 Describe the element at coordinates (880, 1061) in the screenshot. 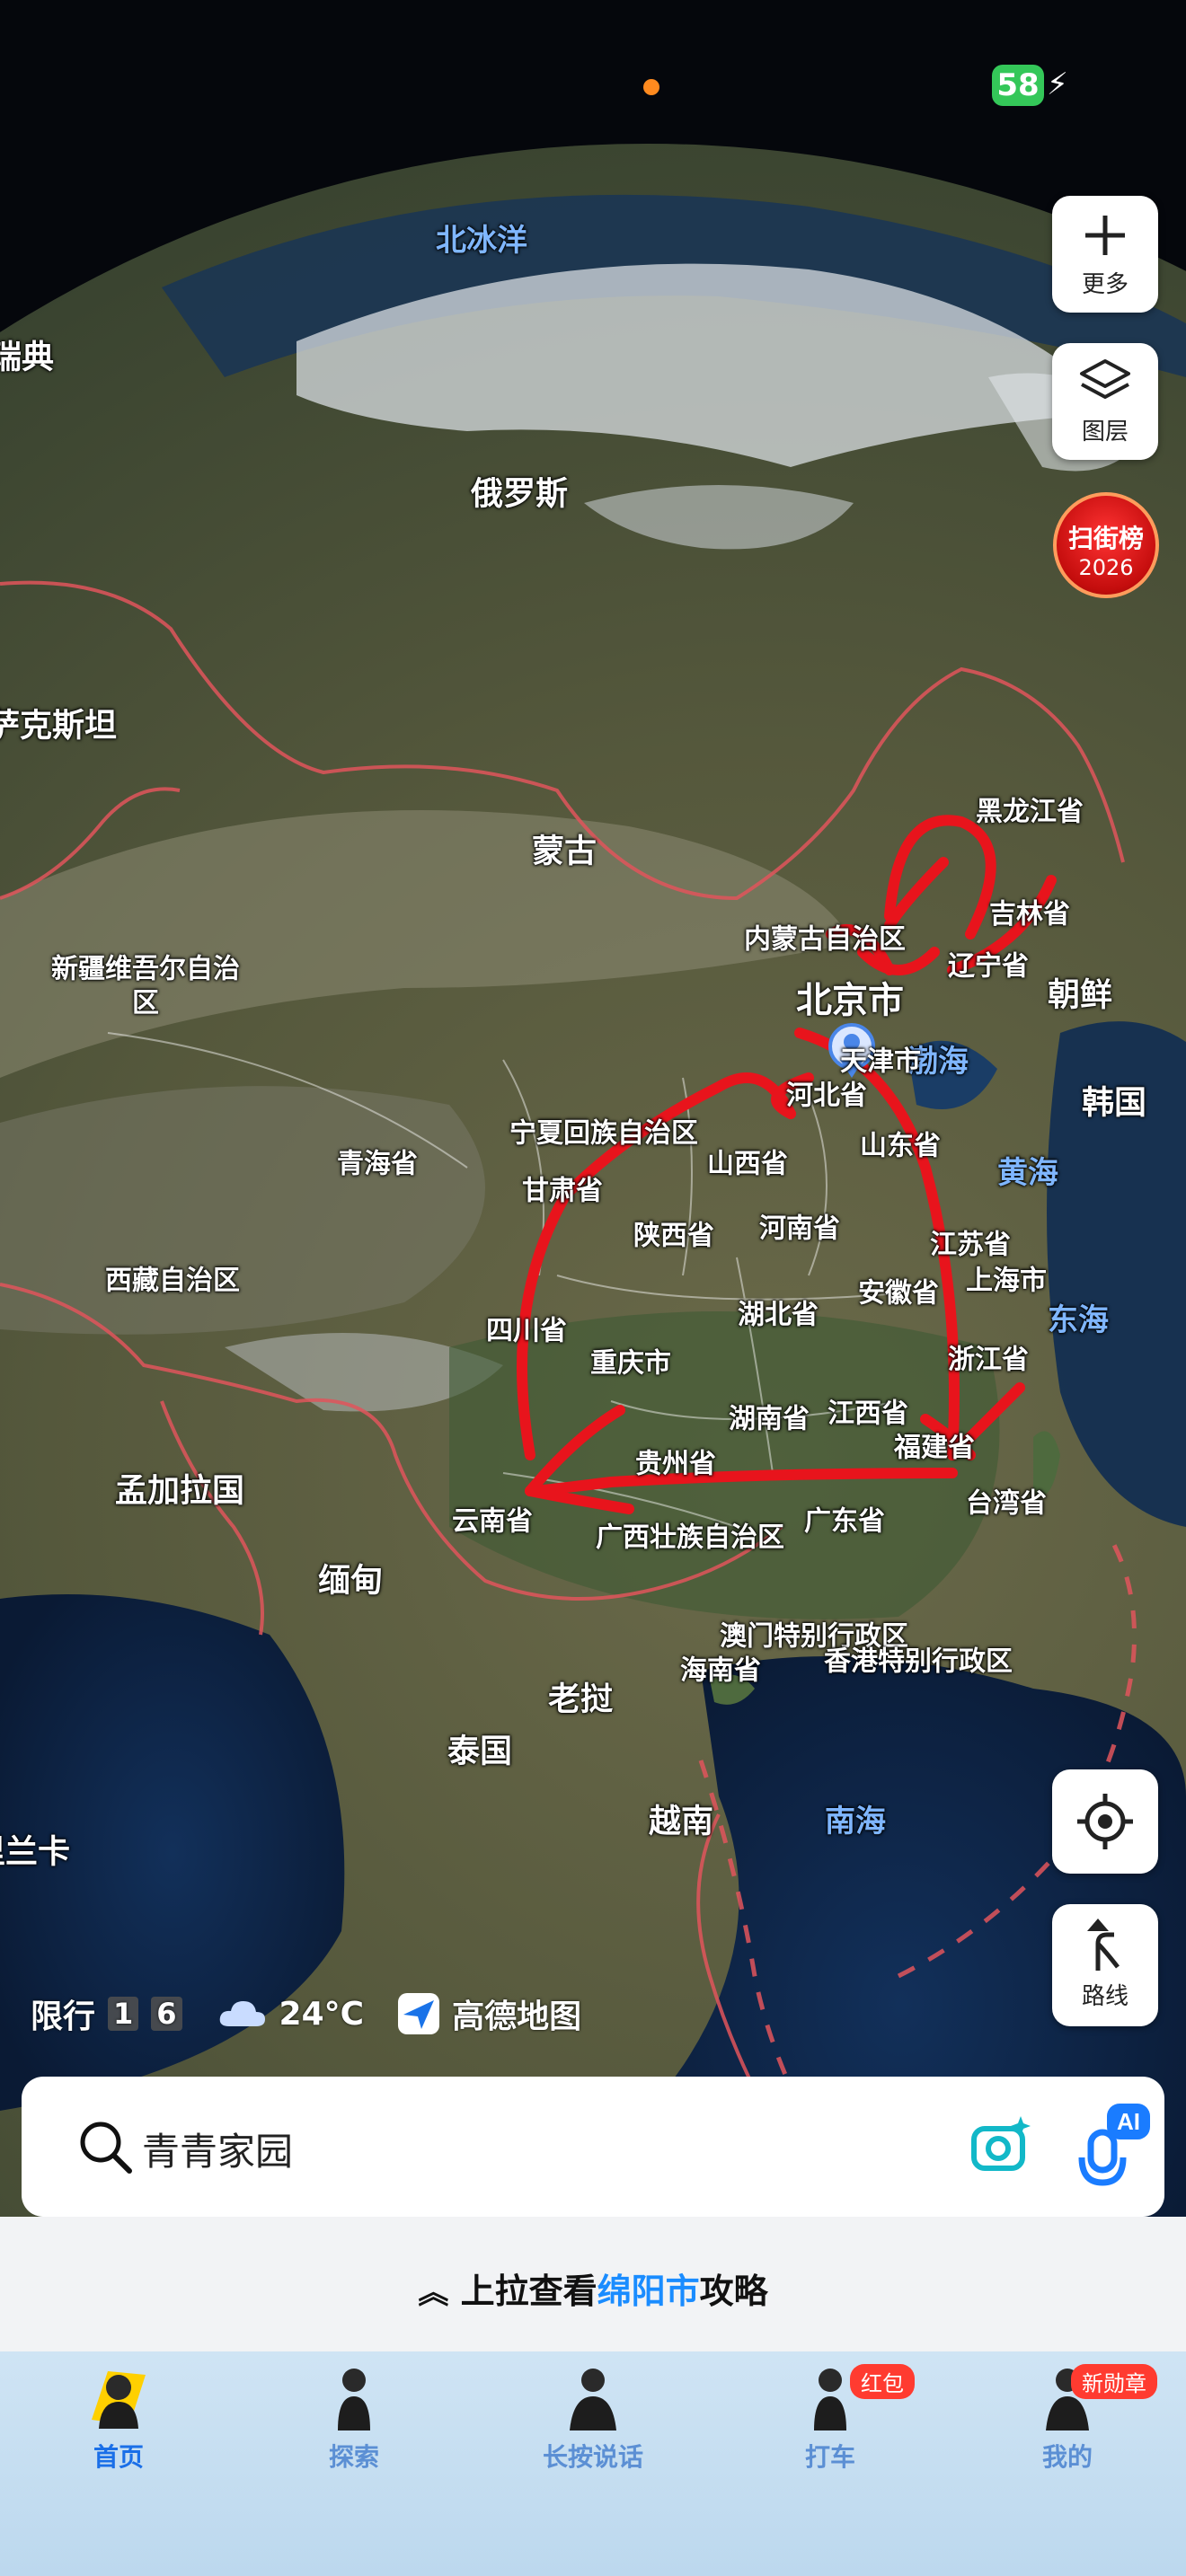

I see `map-label-tianjin: 天津市` at that location.